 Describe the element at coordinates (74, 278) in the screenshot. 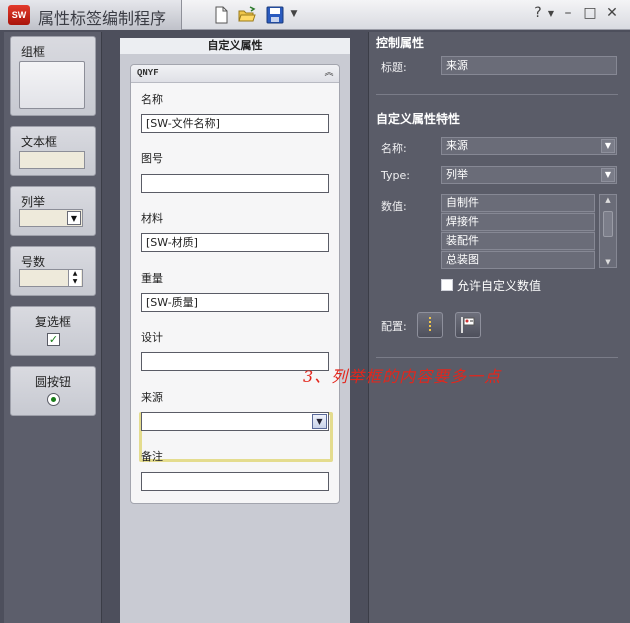

I see `spinner-icon: ▲ ▼` at that location.